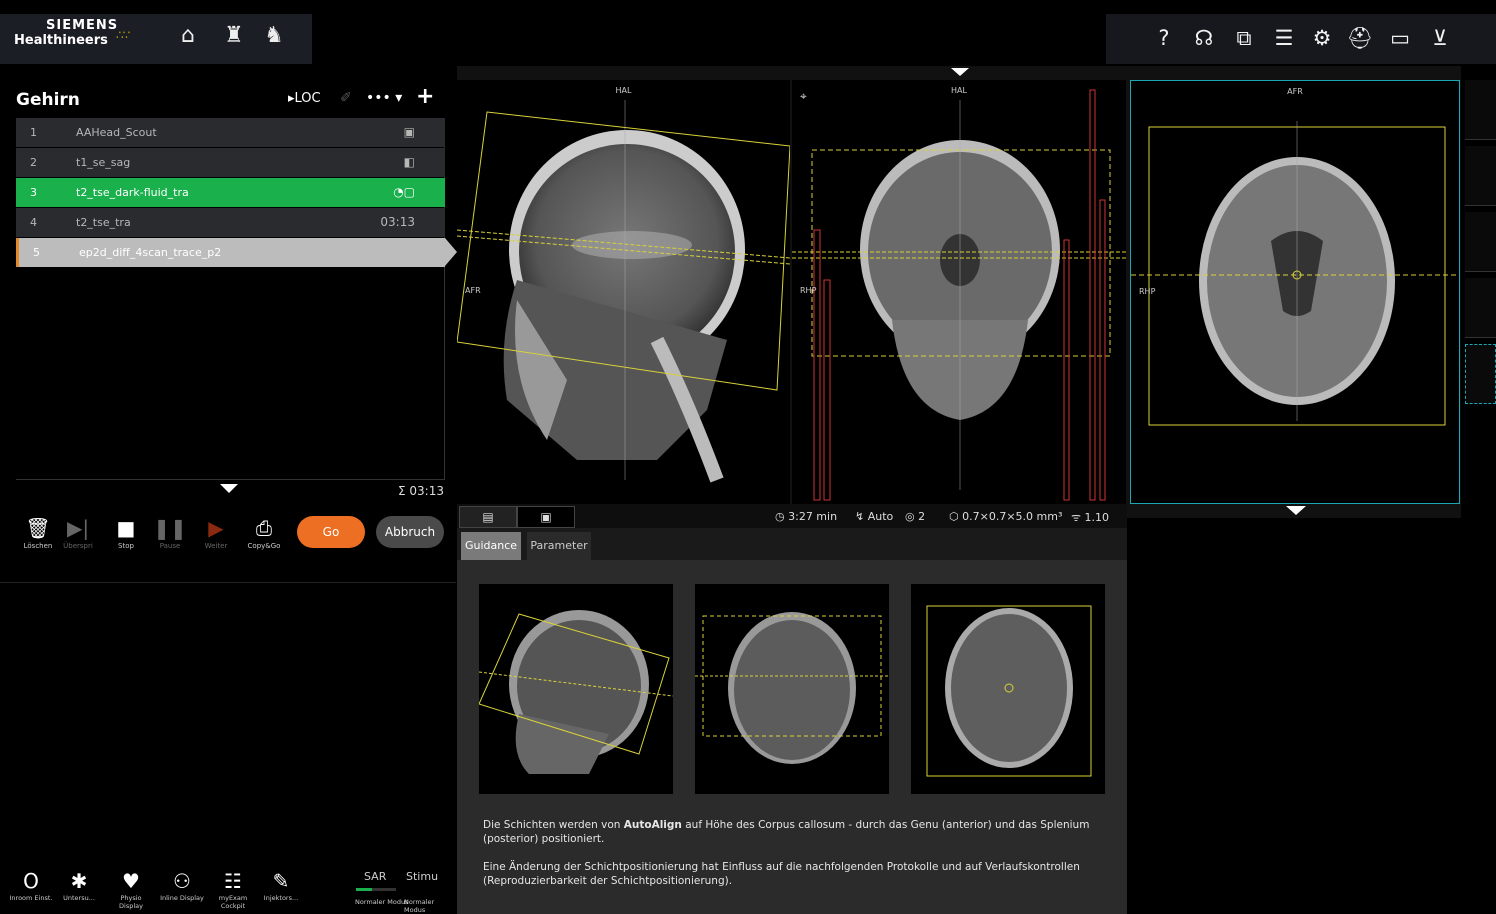  I want to click on done-icon: ▣, so click(409, 132).